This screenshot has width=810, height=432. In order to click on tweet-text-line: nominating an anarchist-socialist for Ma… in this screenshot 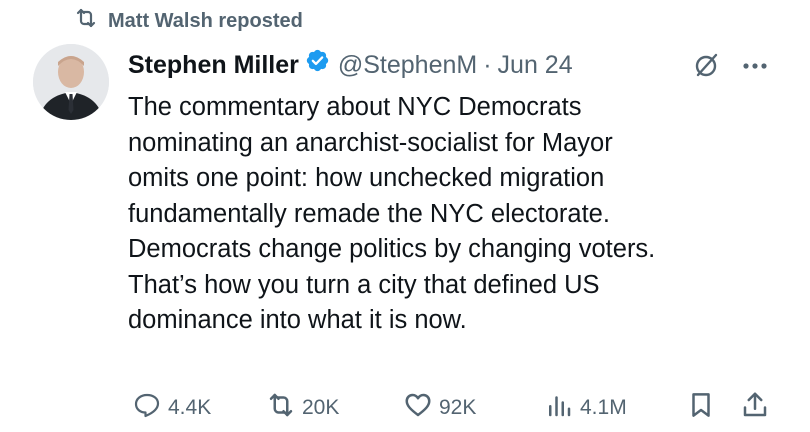, I will do `click(370, 142)`.